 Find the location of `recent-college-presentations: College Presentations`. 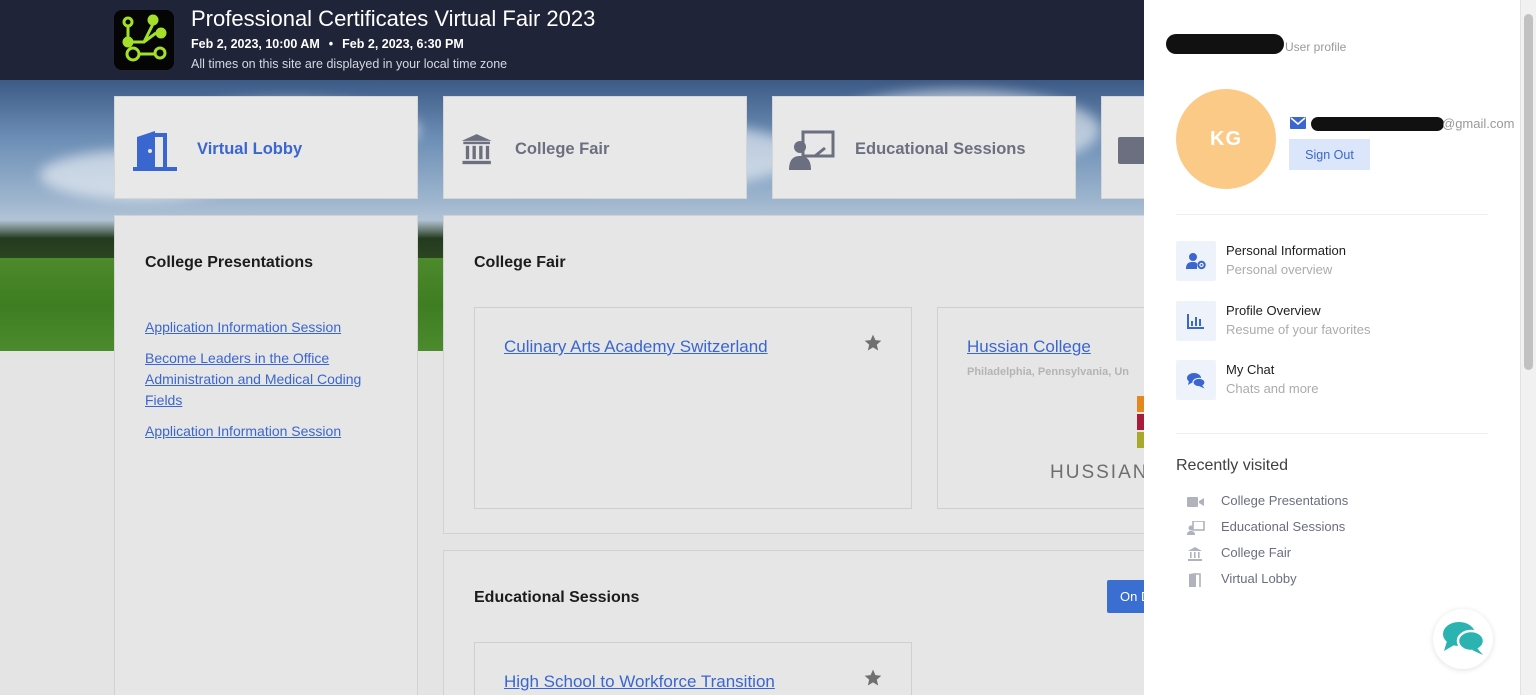

recent-college-presentations: College Presentations is located at coordinates (1287, 502).